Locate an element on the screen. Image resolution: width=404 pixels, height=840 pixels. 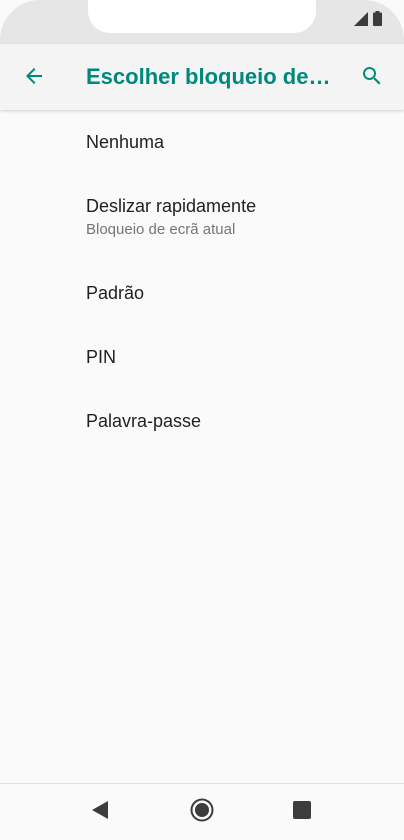
status-bar is located at coordinates (202, 22).